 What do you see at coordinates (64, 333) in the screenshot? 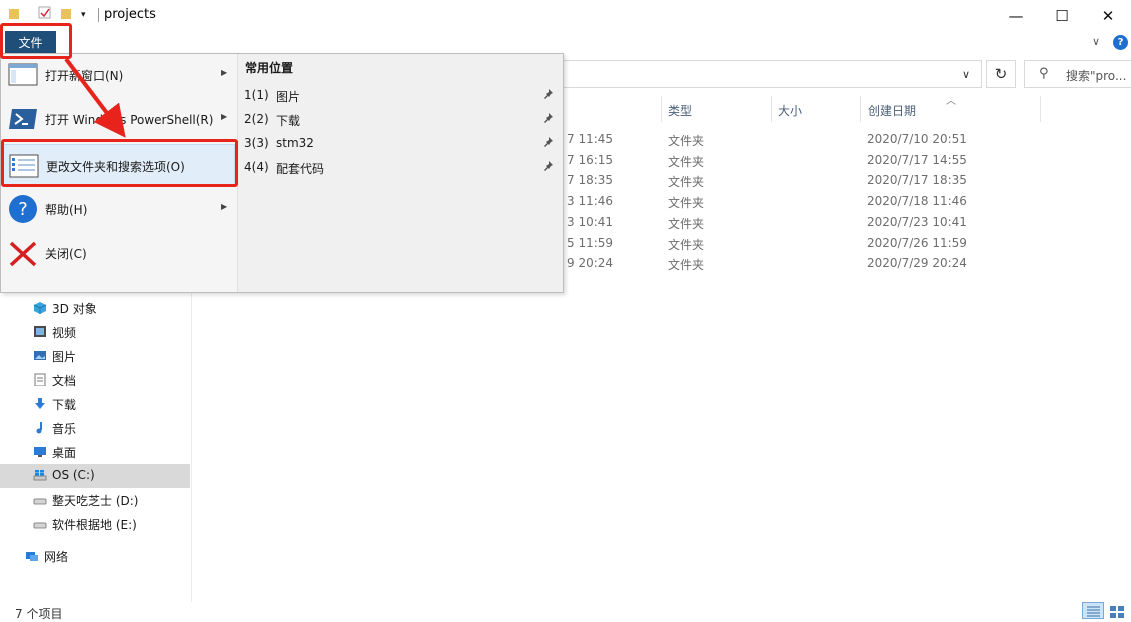
I see `nav-item-label: 视频` at bounding box center [64, 333].